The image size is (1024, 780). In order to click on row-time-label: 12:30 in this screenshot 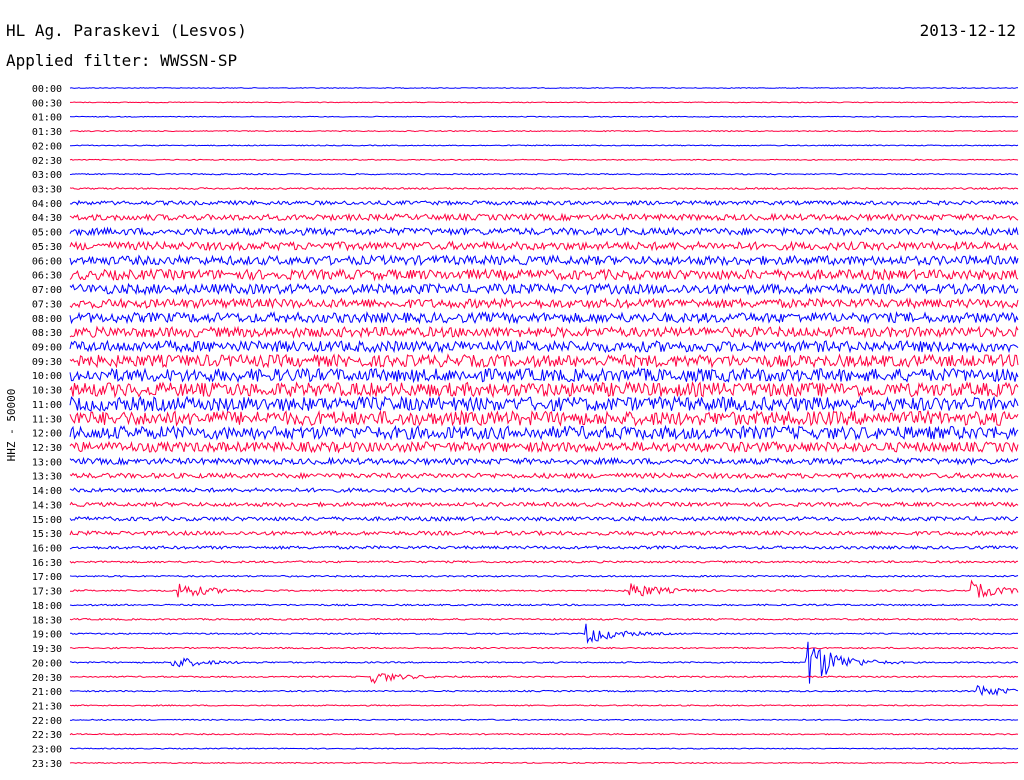, I will do `click(47, 448)`.